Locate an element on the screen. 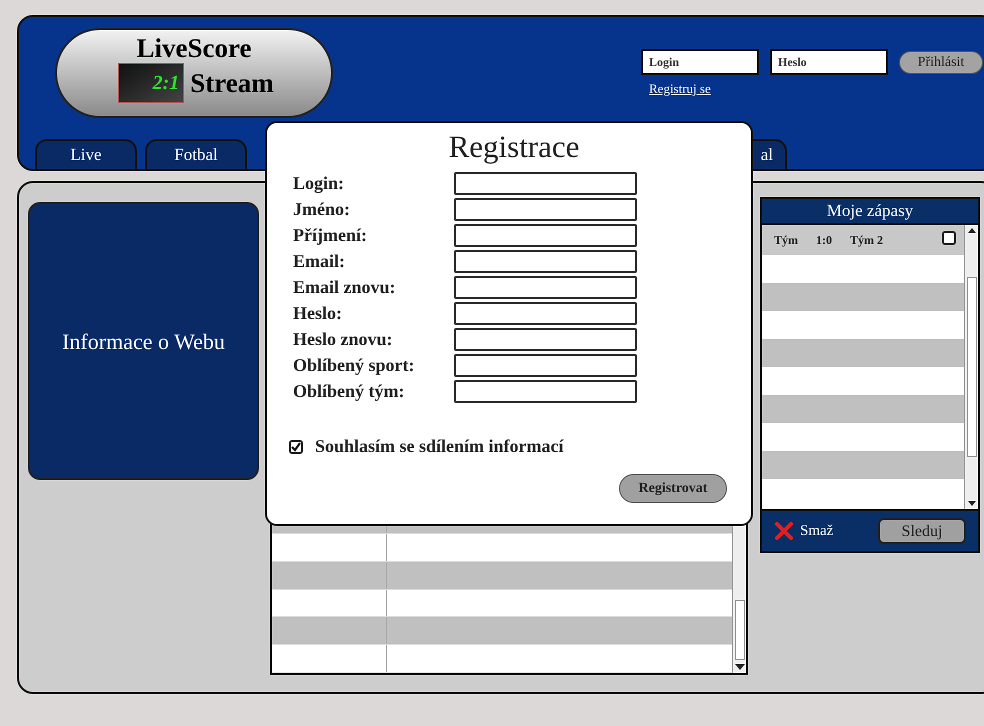  field-label: Příjmení: is located at coordinates (330, 235).